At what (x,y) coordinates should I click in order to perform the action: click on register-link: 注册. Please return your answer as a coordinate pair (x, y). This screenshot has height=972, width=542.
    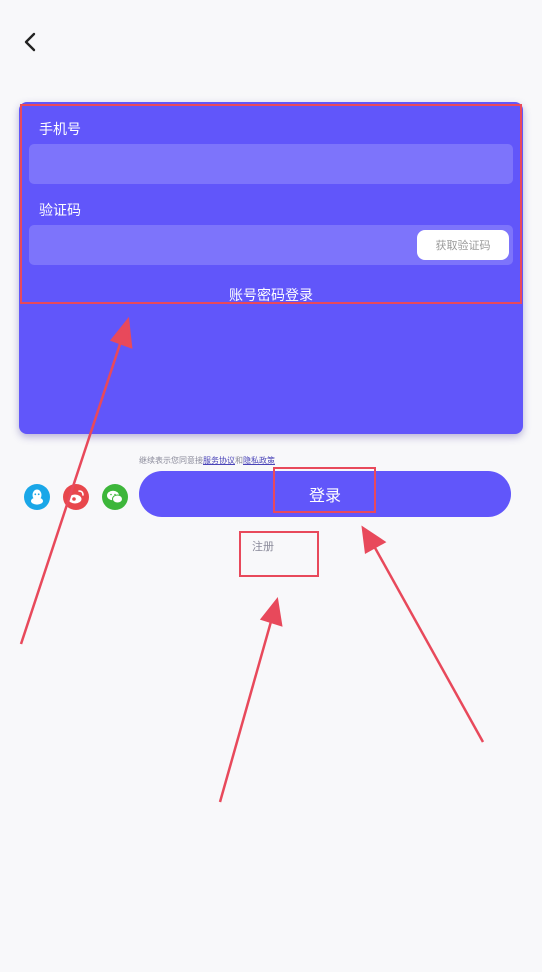
    Looking at the image, I should click on (263, 546).